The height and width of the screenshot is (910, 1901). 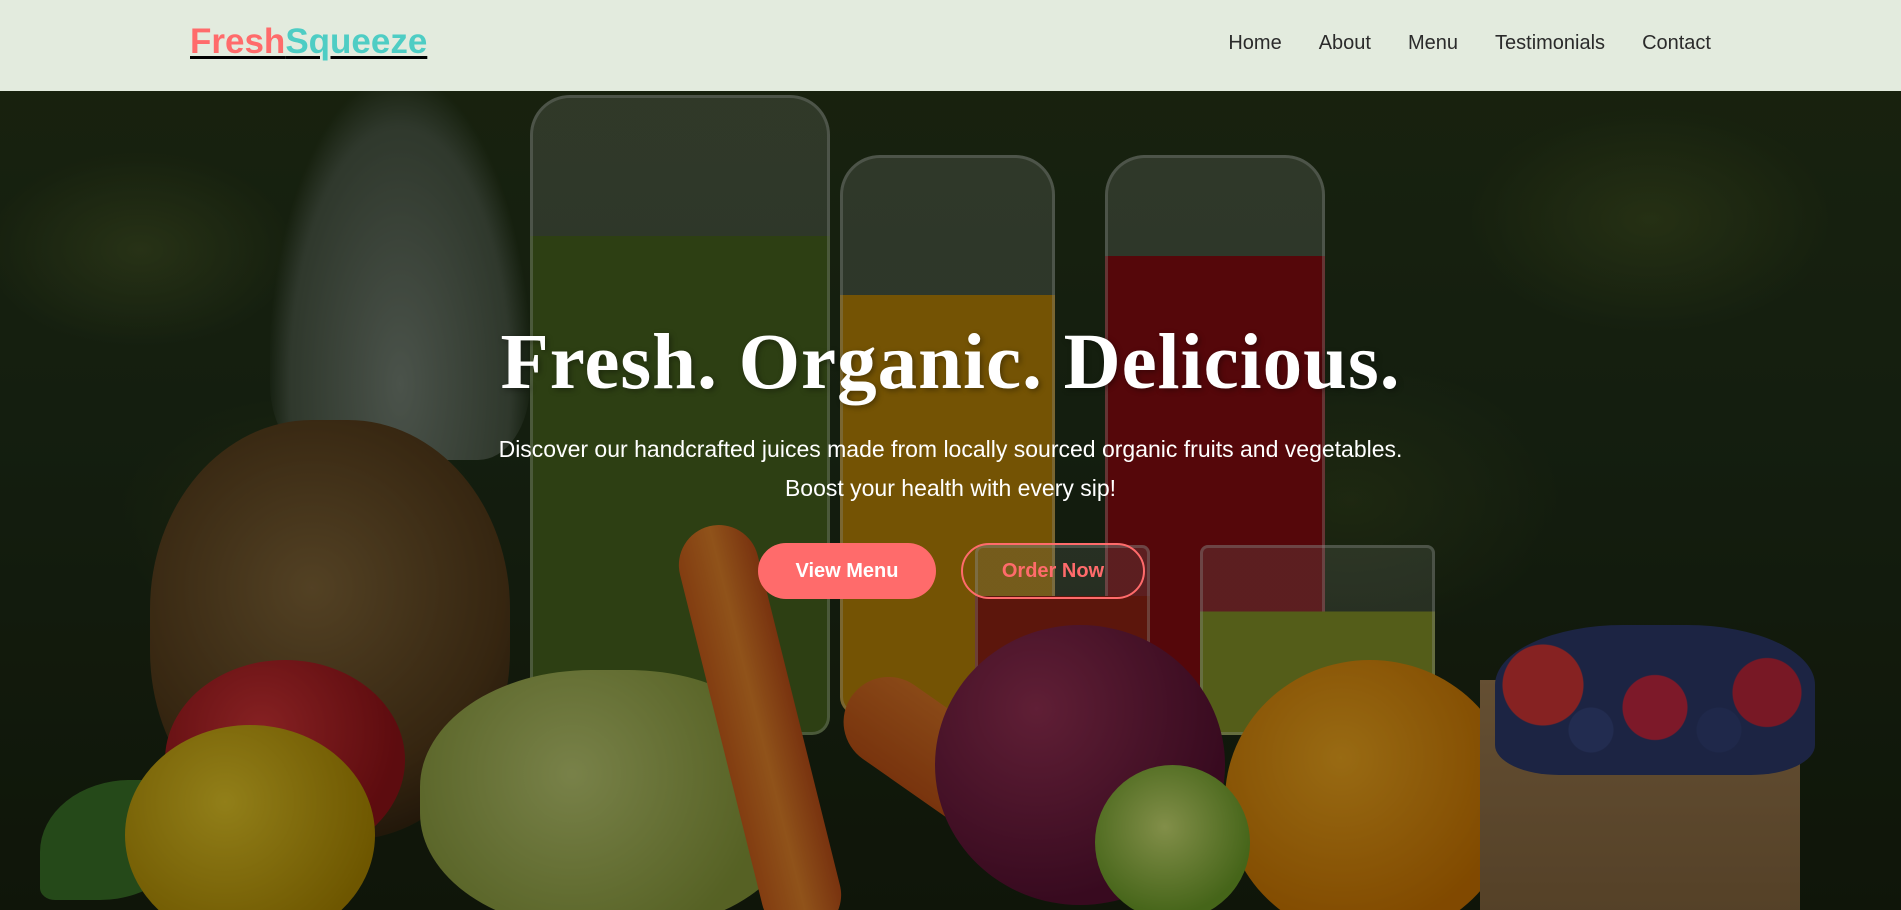 What do you see at coordinates (847, 571) in the screenshot?
I see `view-menu-button: View Menu` at bounding box center [847, 571].